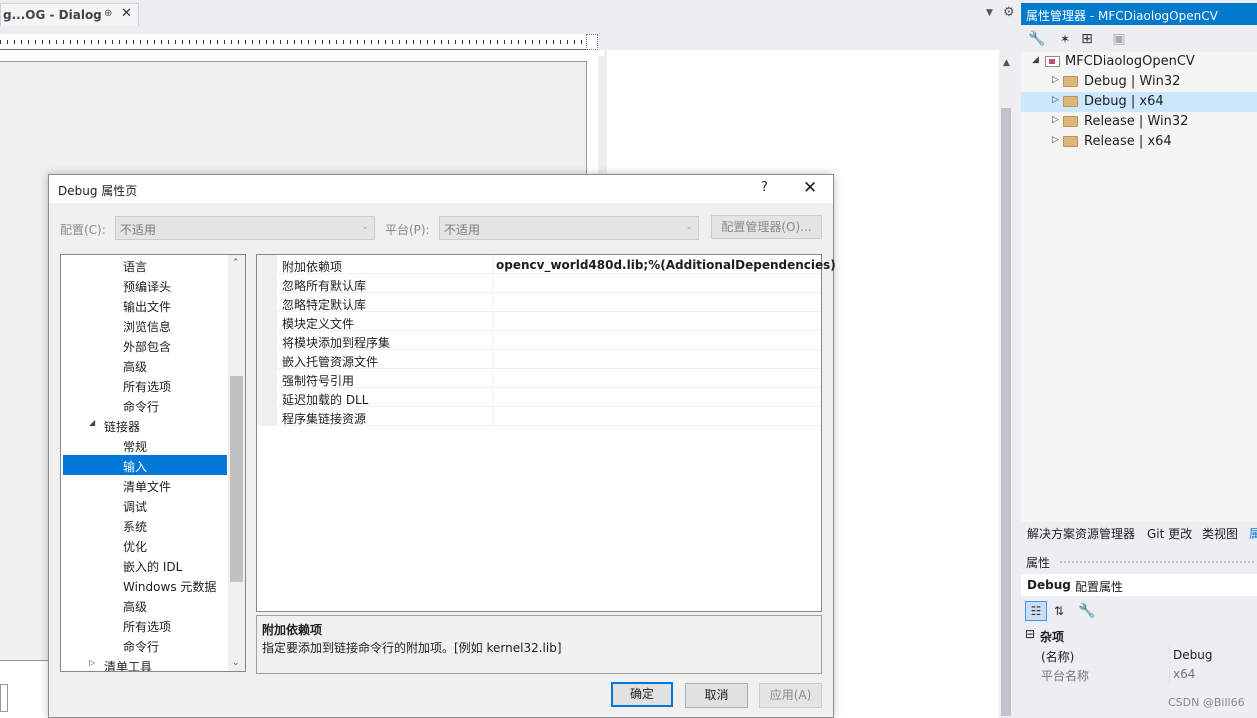 The width and height of the screenshot is (1257, 718). What do you see at coordinates (1157, 562) in the screenshot?
I see `drag-grip` at bounding box center [1157, 562].